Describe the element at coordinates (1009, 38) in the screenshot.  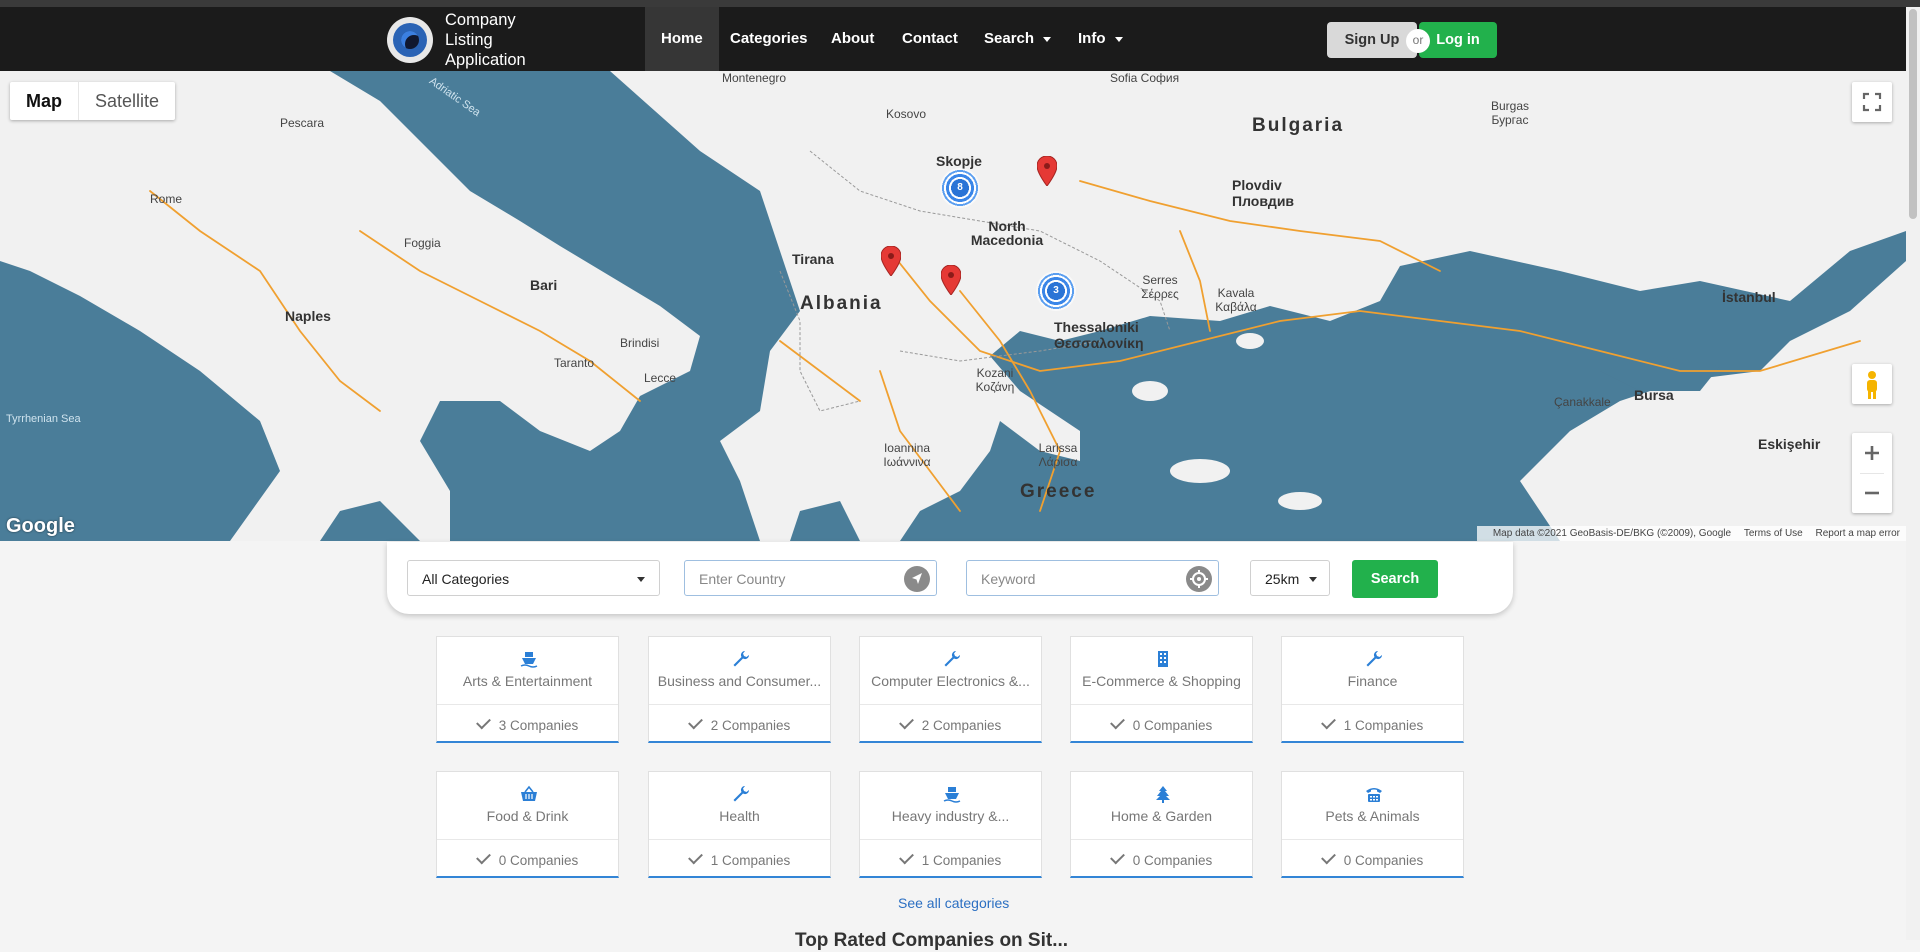
I see `nav-search-label: Search` at that location.